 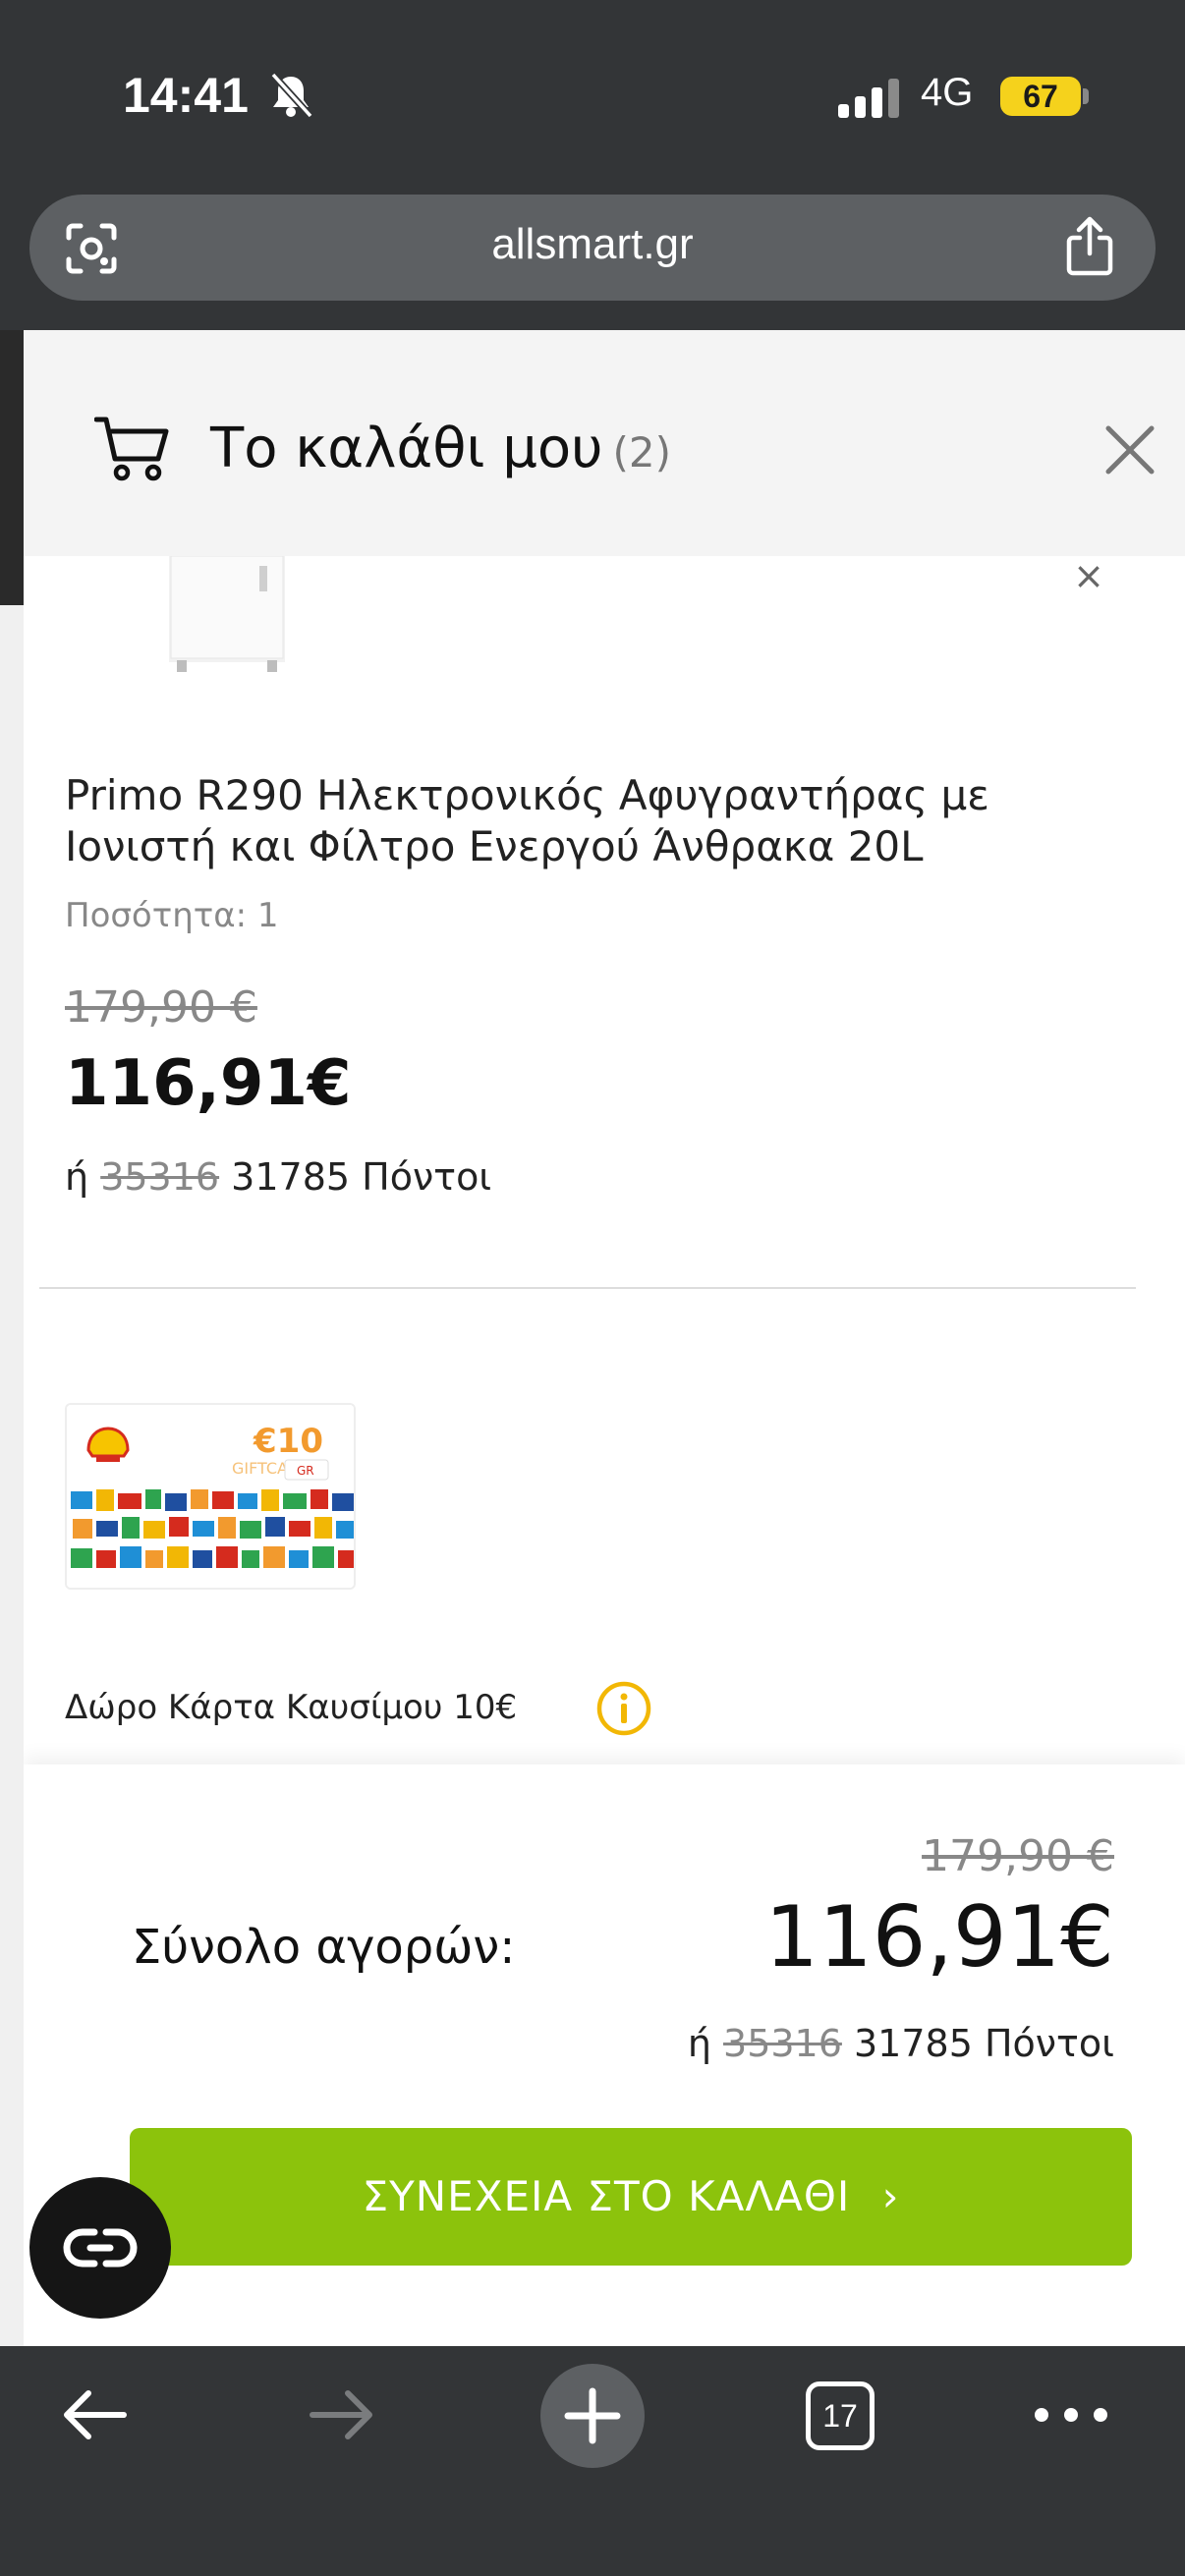 I want to click on points-old: 35316, so click(x=160, y=1177).